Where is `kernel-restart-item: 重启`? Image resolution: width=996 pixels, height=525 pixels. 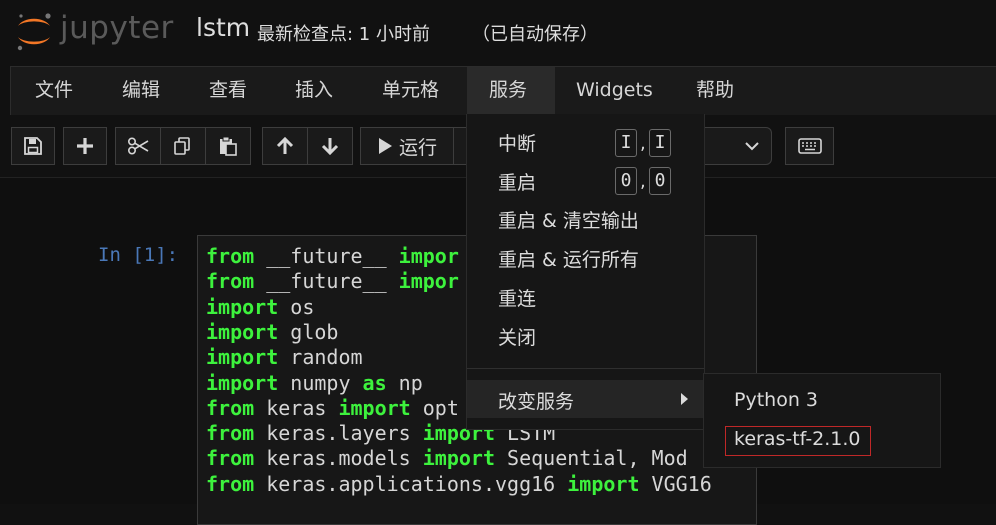
kernel-restart-item: 重启 is located at coordinates (517, 181).